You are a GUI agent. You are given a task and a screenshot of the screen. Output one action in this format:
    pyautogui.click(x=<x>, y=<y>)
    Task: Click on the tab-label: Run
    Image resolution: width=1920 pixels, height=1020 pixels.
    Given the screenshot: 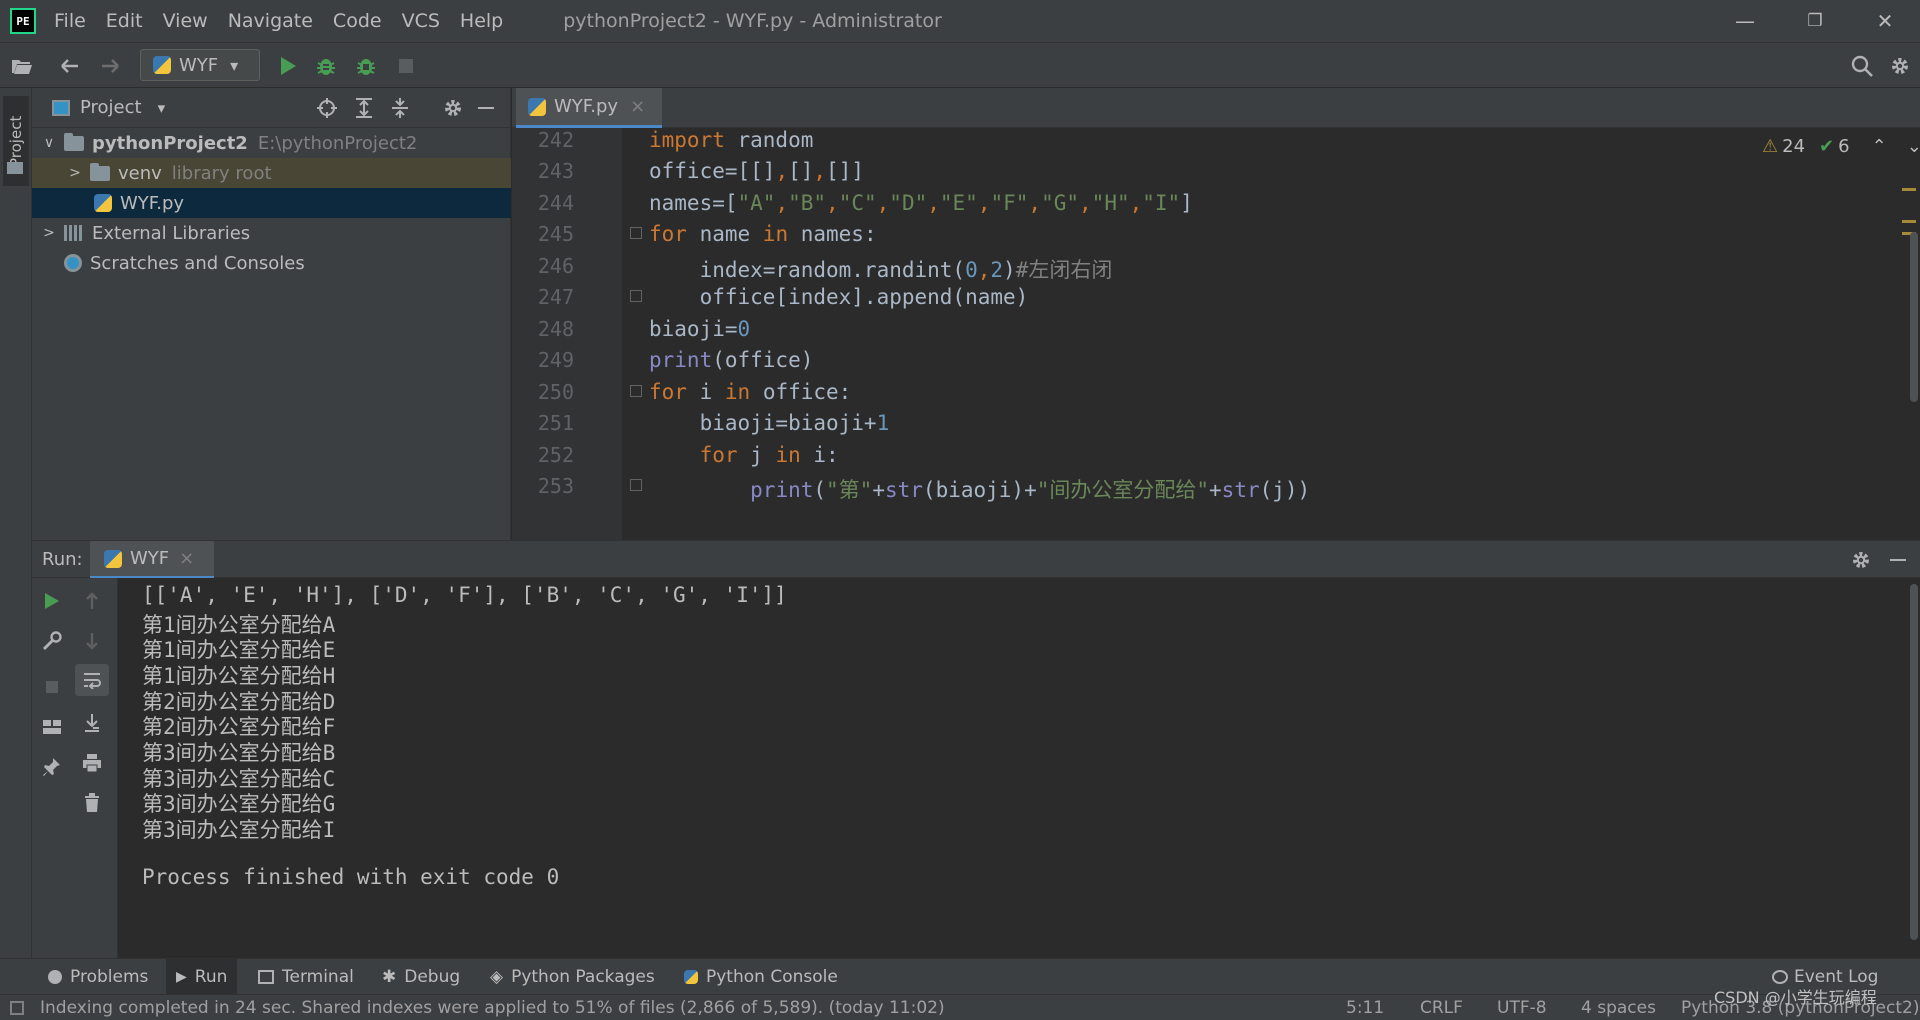 What is the action you would take?
    pyautogui.click(x=211, y=977)
    